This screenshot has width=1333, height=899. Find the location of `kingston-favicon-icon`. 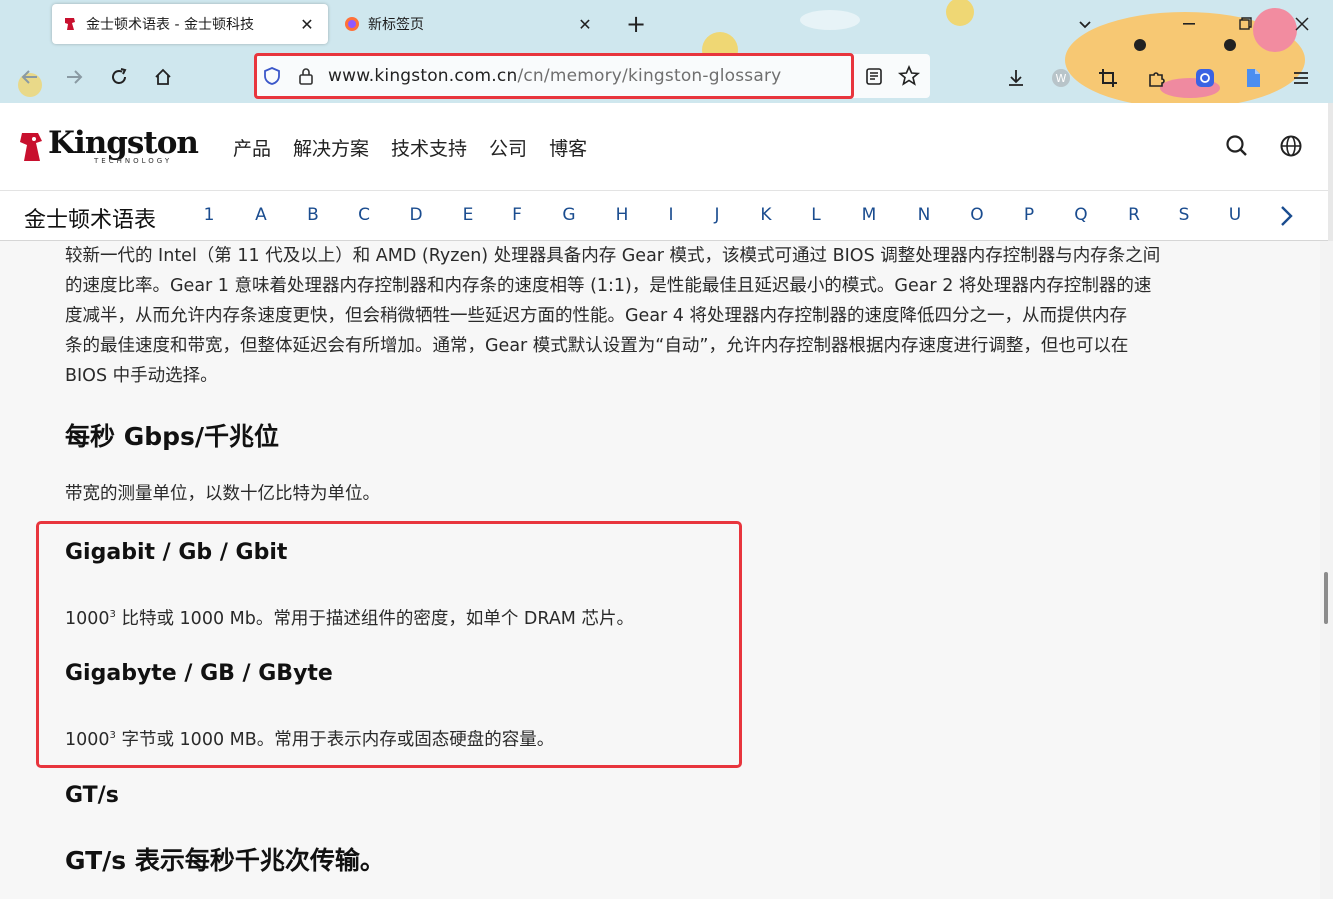

kingston-favicon-icon is located at coordinates (70, 24).